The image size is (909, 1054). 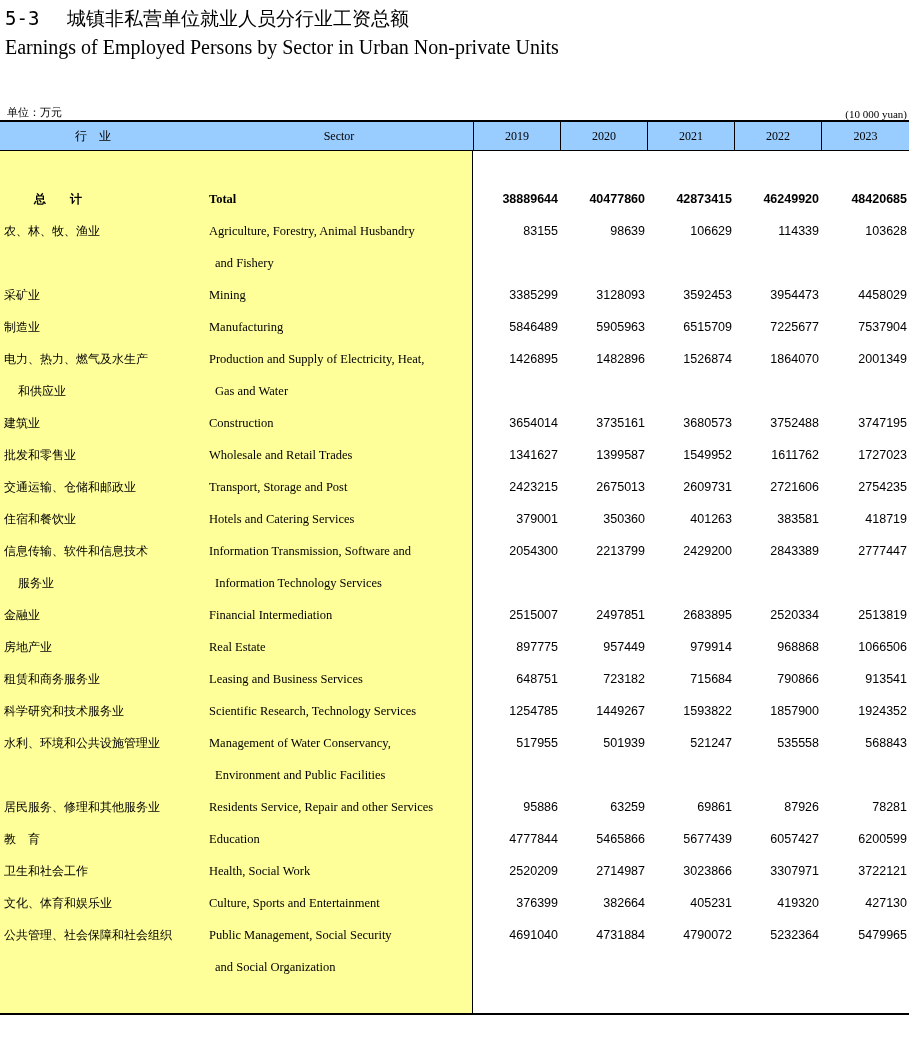 What do you see at coordinates (794, 615) in the screenshot?
I see `table-cell-text: 2520334` at bounding box center [794, 615].